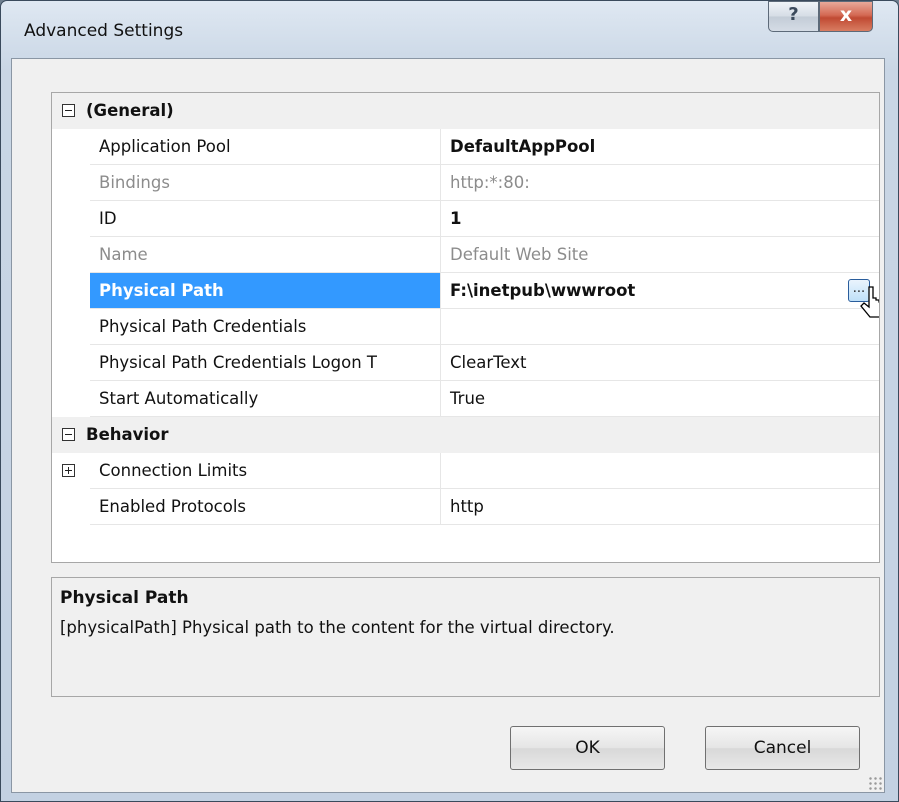 This screenshot has height=802, width=899. Describe the element at coordinates (265, 183) in the screenshot. I see `property-name: Bindings` at that location.